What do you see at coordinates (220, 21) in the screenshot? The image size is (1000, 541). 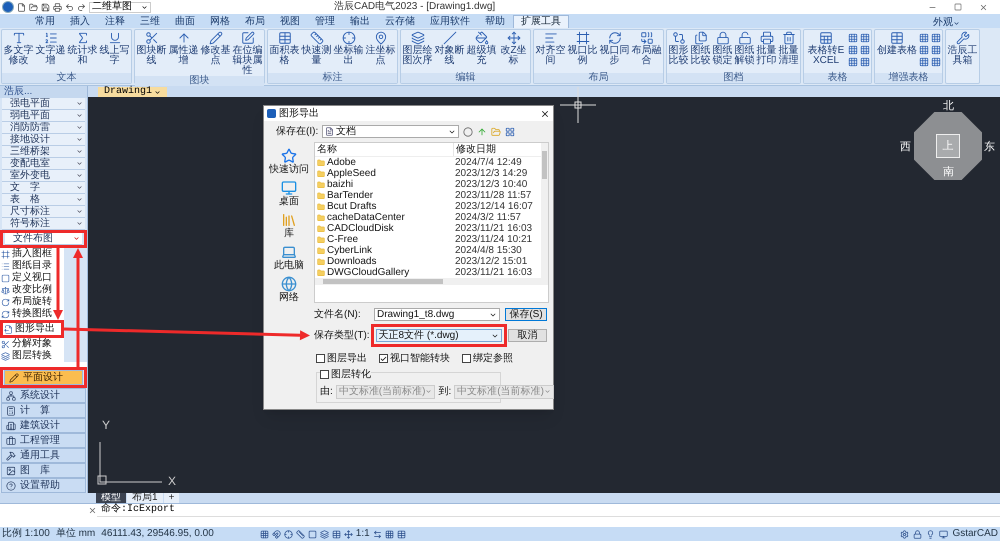 I see `menu-tab: 网格` at bounding box center [220, 21].